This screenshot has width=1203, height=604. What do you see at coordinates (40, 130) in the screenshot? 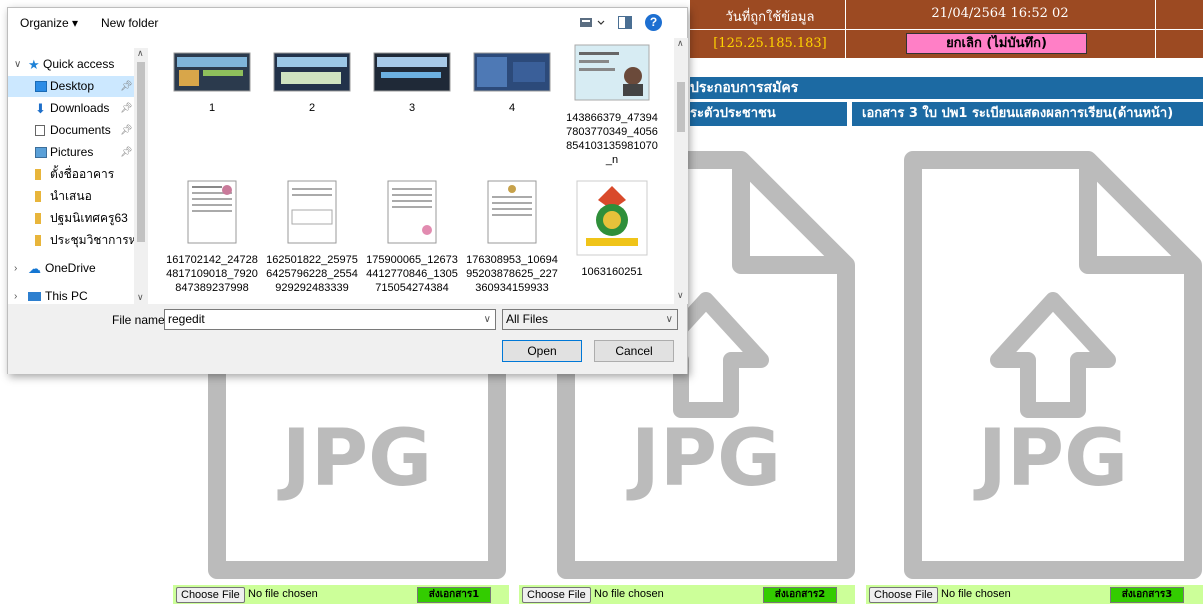
I see `documents-icon` at bounding box center [40, 130].